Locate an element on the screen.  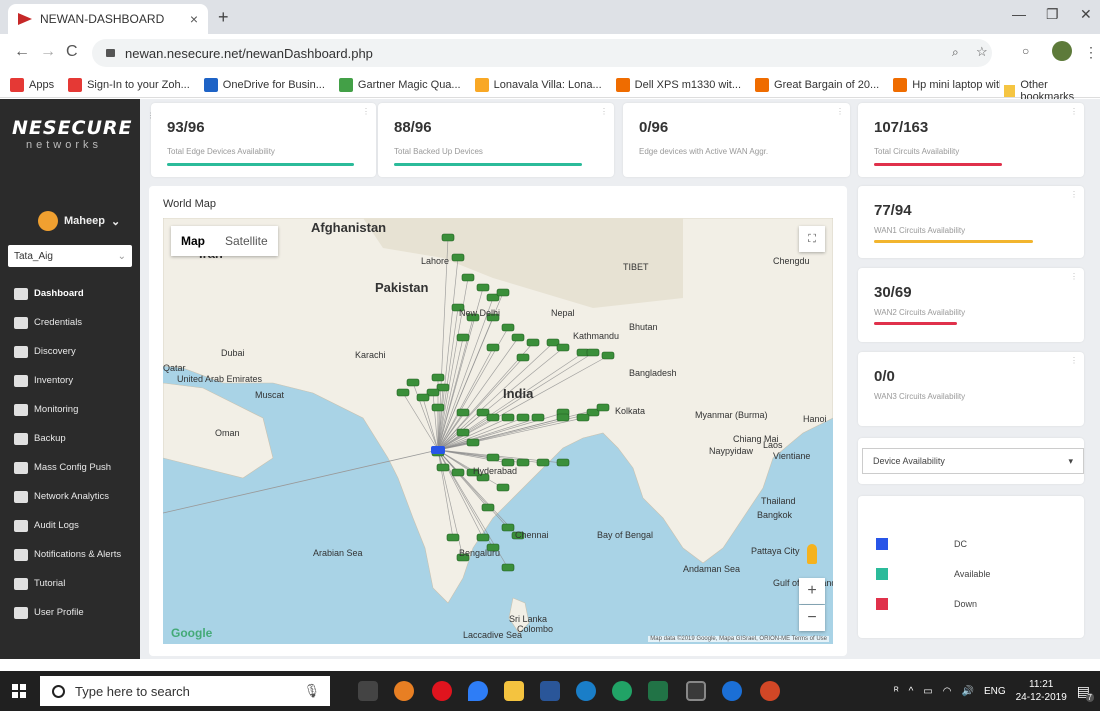
new-tab-icon: + is located at coordinates (223, 17).